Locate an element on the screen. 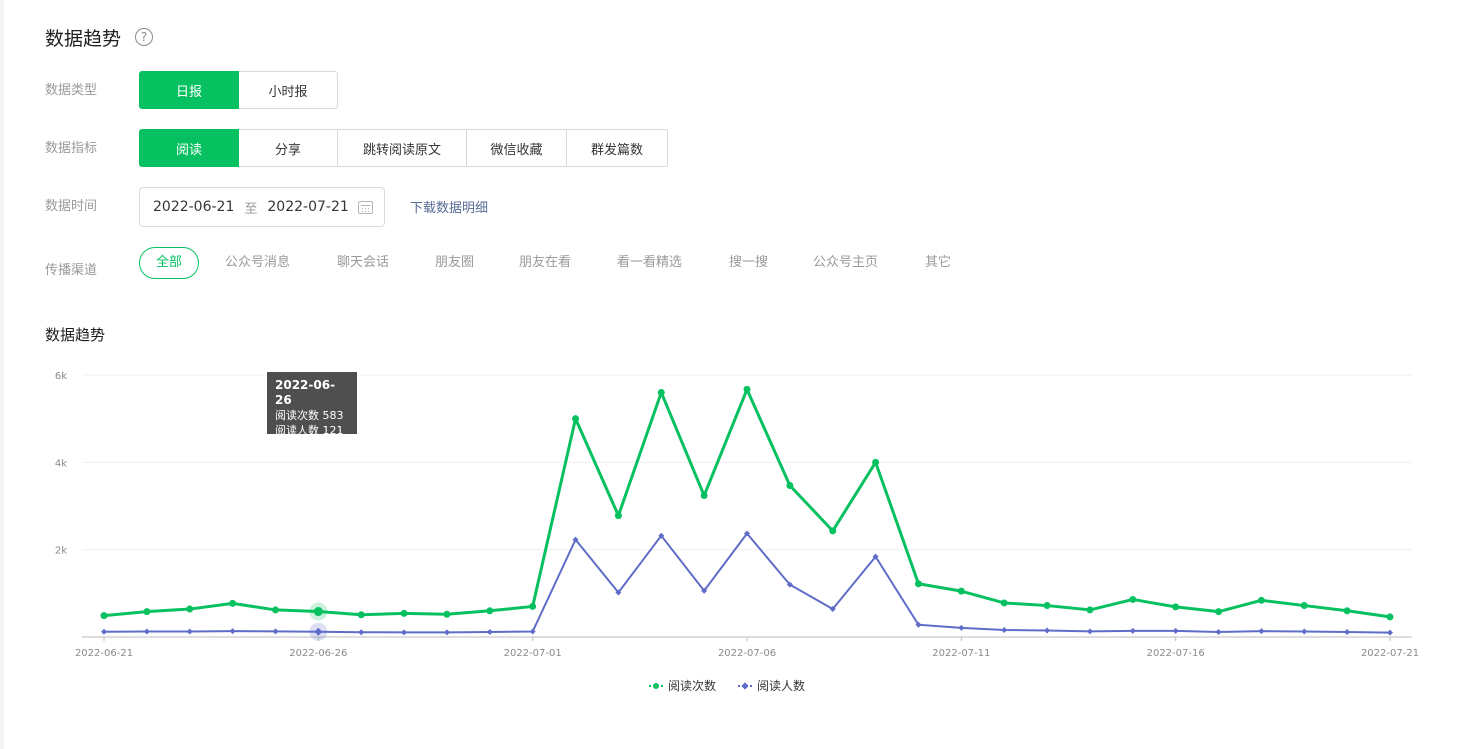 This screenshot has height=749, width=1460. y-tick-label: 4k is located at coordinates (61, 463).